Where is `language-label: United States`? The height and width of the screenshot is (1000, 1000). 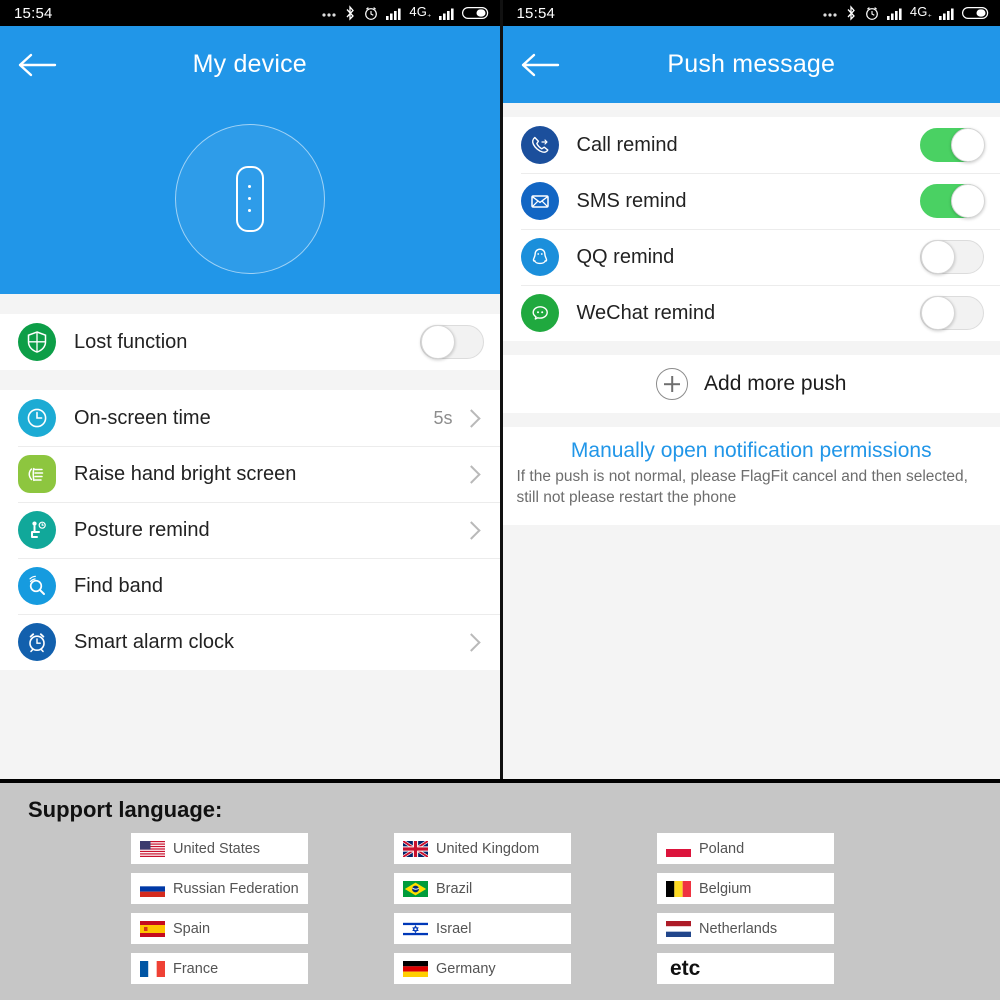
language-label: United States is located at coordinates (217, 848).